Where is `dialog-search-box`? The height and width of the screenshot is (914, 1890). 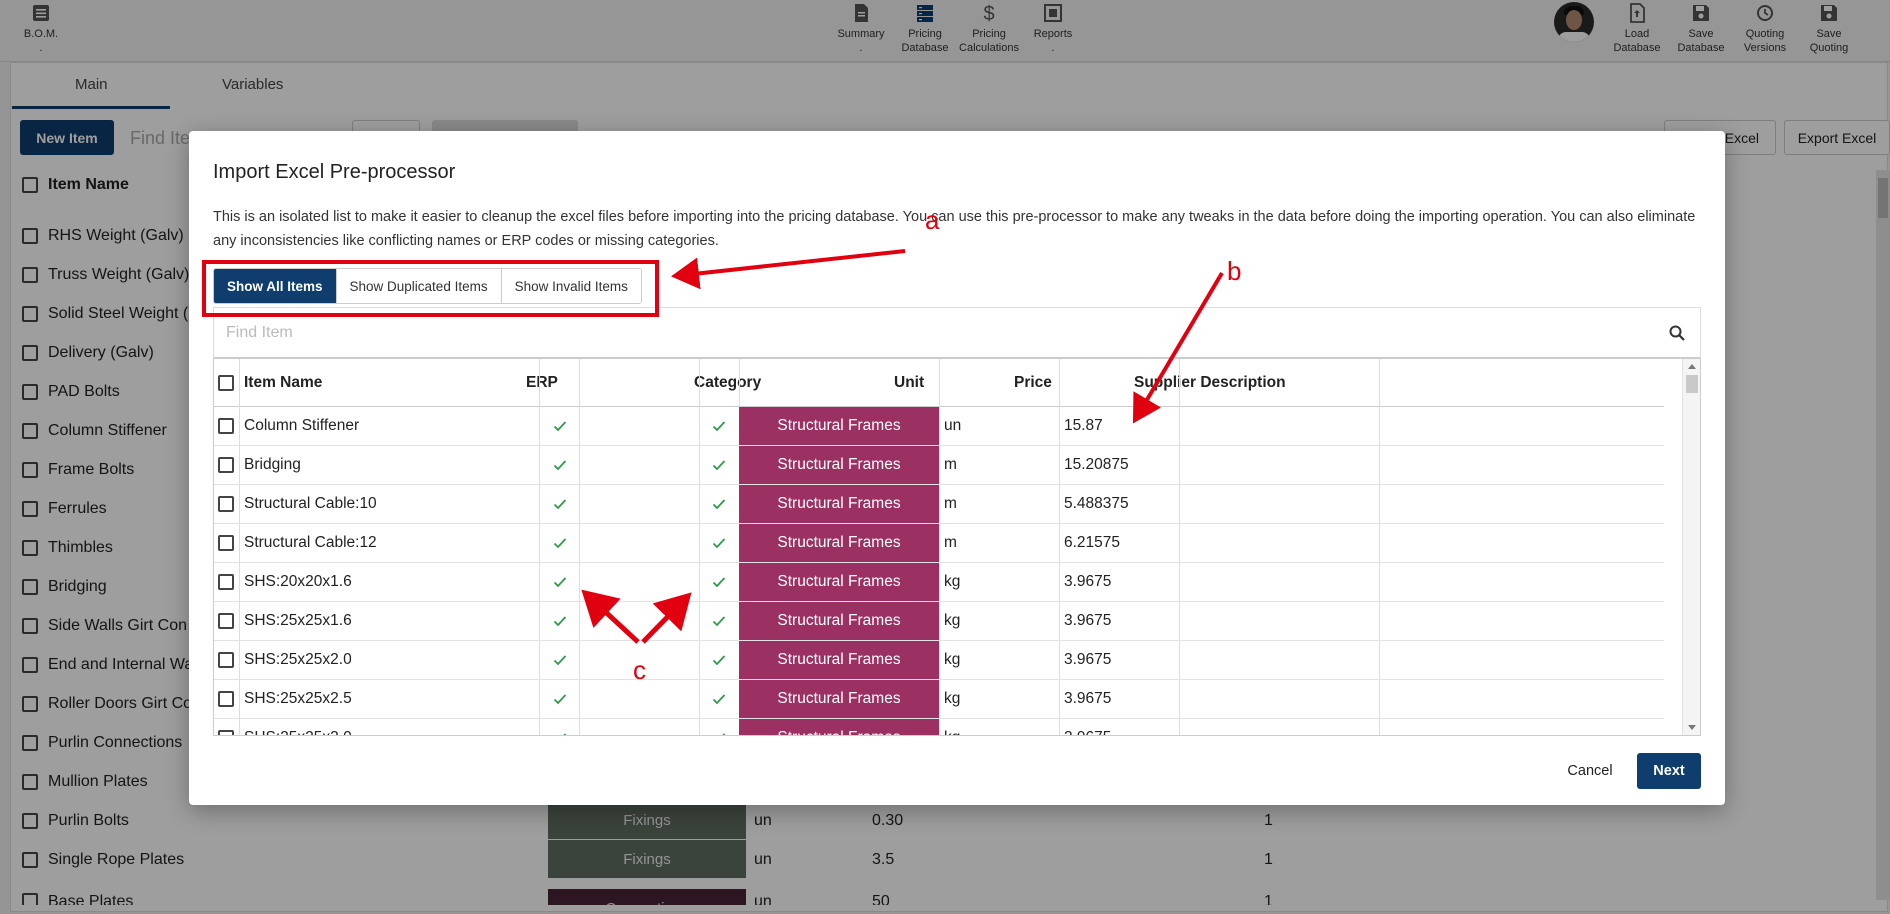 dialog-search-box is located at coordinates (957, 333).